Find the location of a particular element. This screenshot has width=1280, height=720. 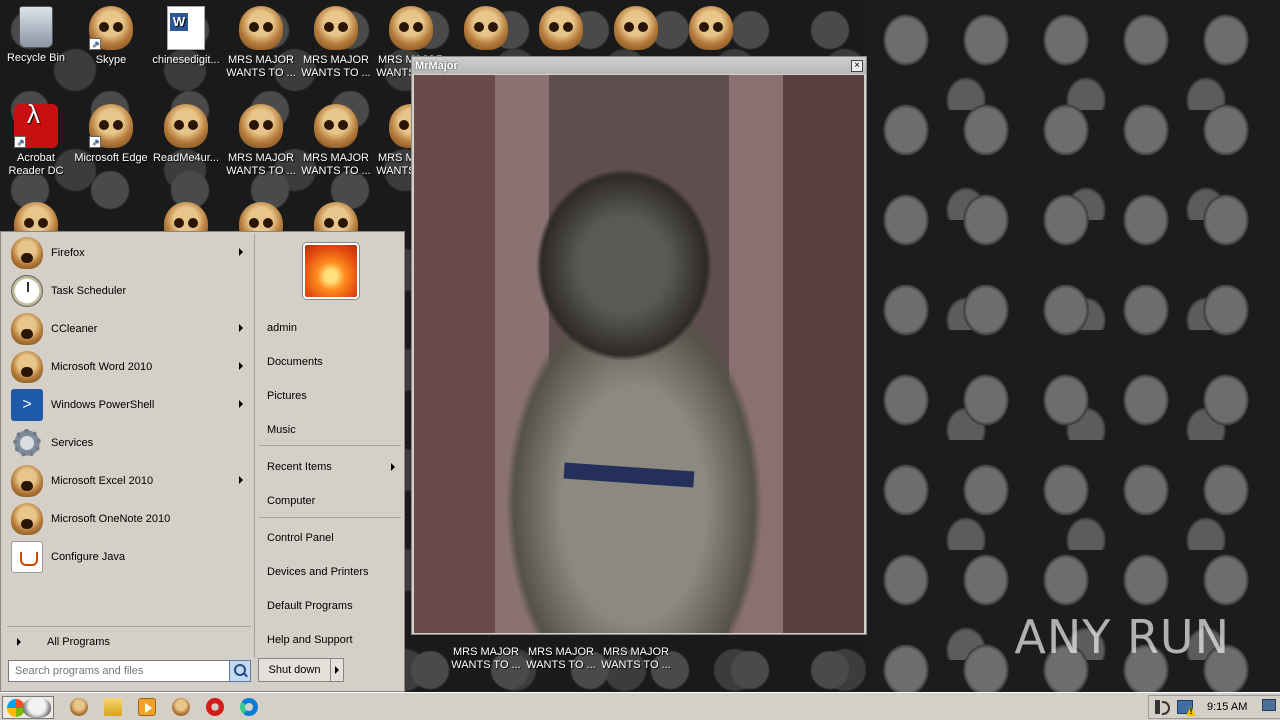

all-programs-label: All Programs is located at coordinates (78, 642).